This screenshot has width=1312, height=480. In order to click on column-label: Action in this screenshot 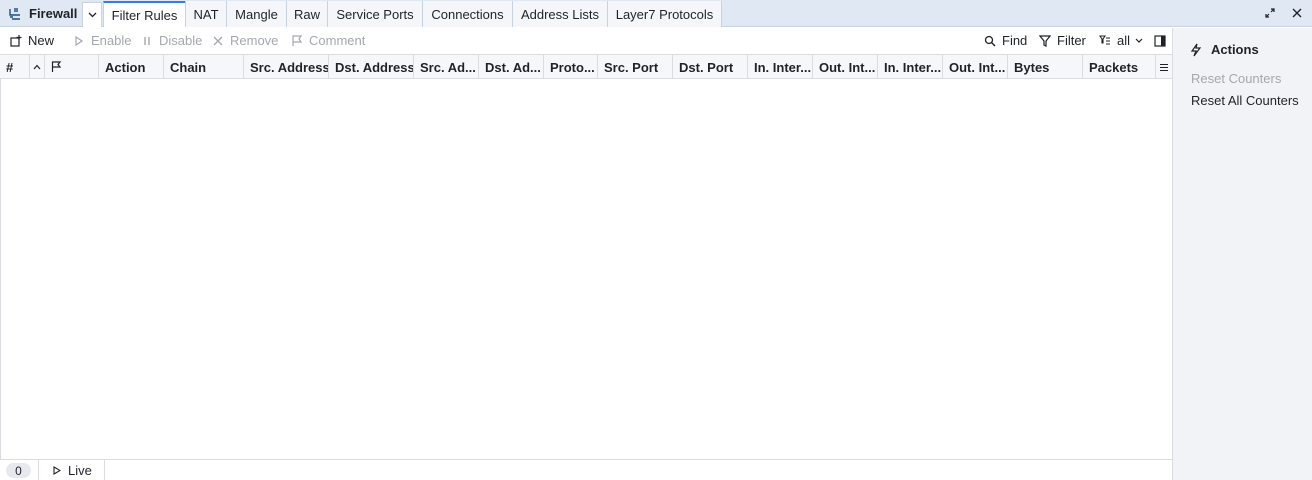, I will do `click(125, 67)`.